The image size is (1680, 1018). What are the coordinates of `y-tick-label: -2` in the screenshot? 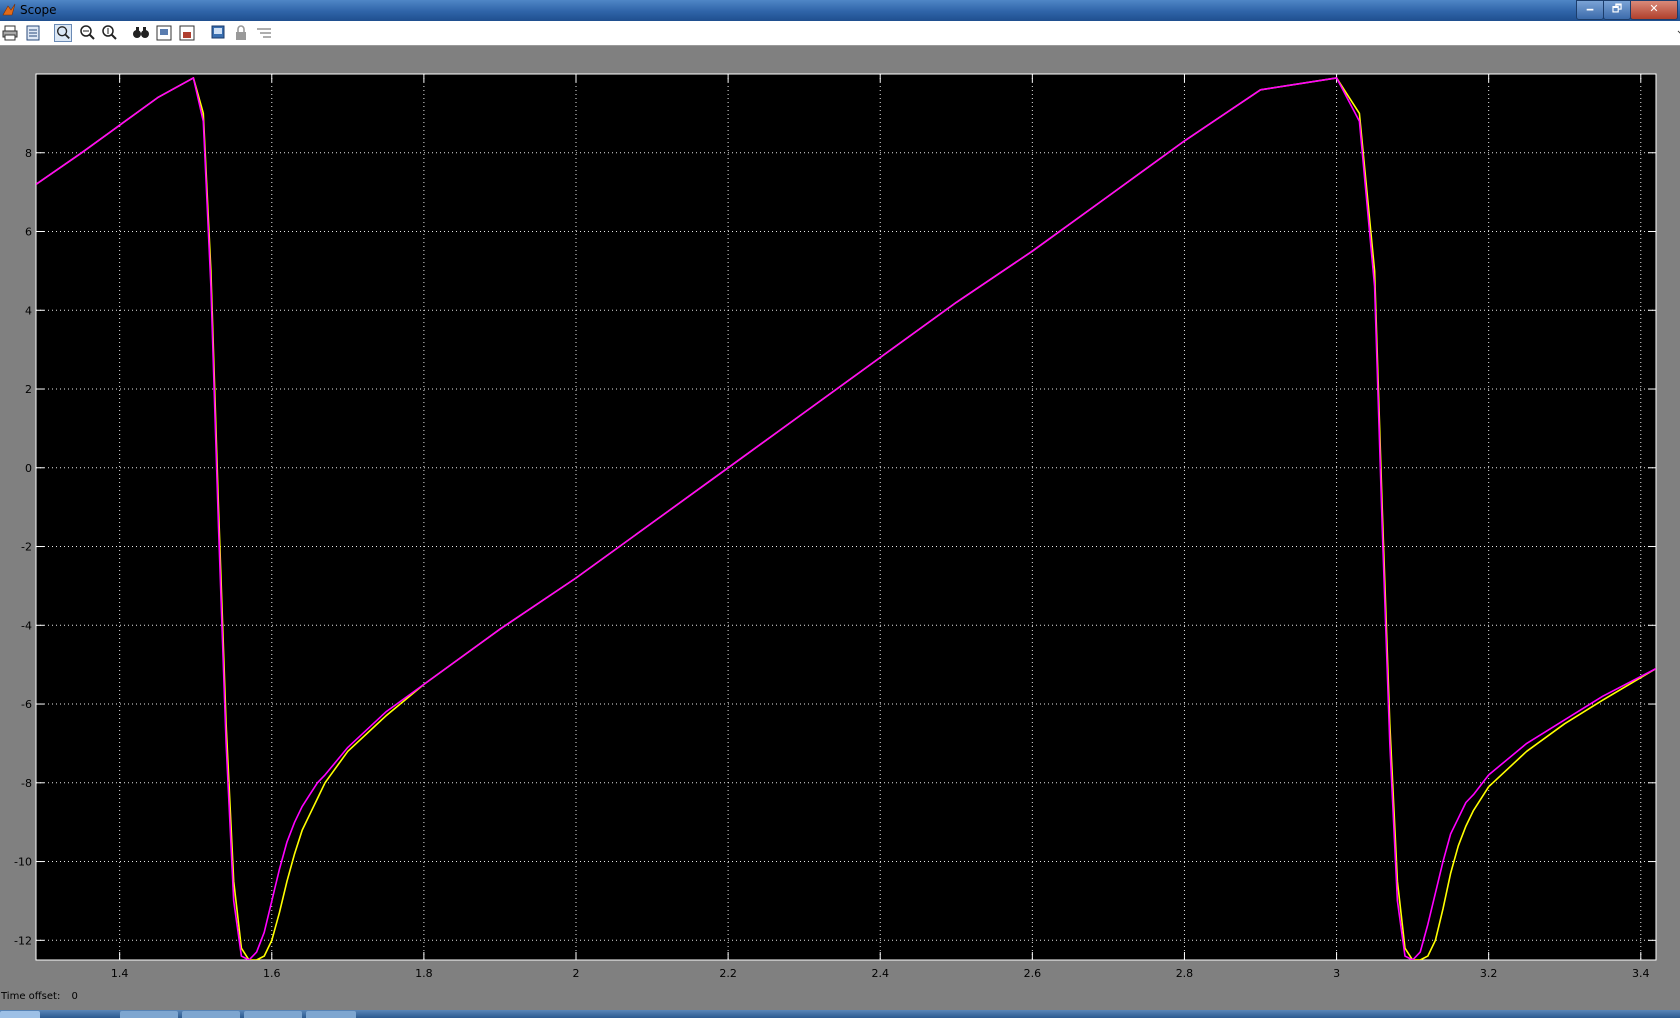 It's located at (26, 547).